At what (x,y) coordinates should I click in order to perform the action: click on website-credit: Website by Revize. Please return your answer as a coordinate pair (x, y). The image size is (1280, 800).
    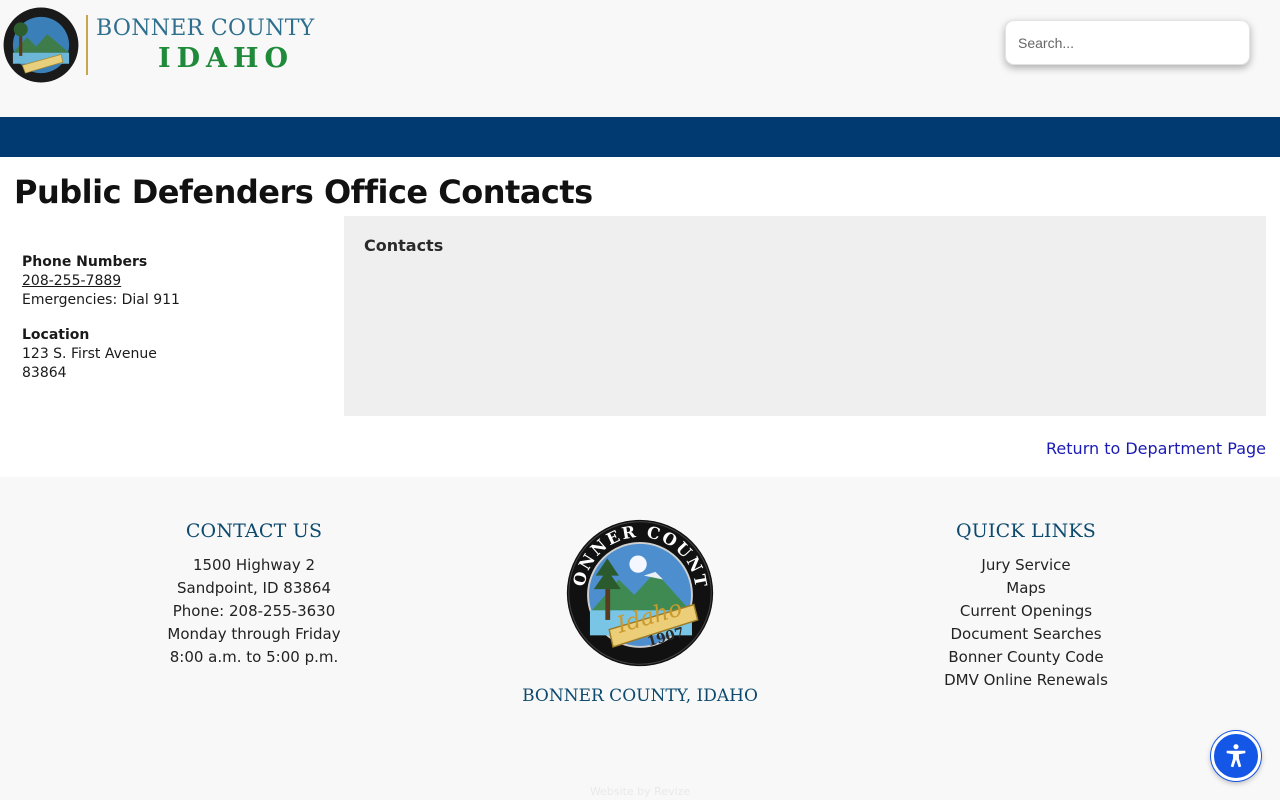
    Looking at the image, I should click on (640, 791).